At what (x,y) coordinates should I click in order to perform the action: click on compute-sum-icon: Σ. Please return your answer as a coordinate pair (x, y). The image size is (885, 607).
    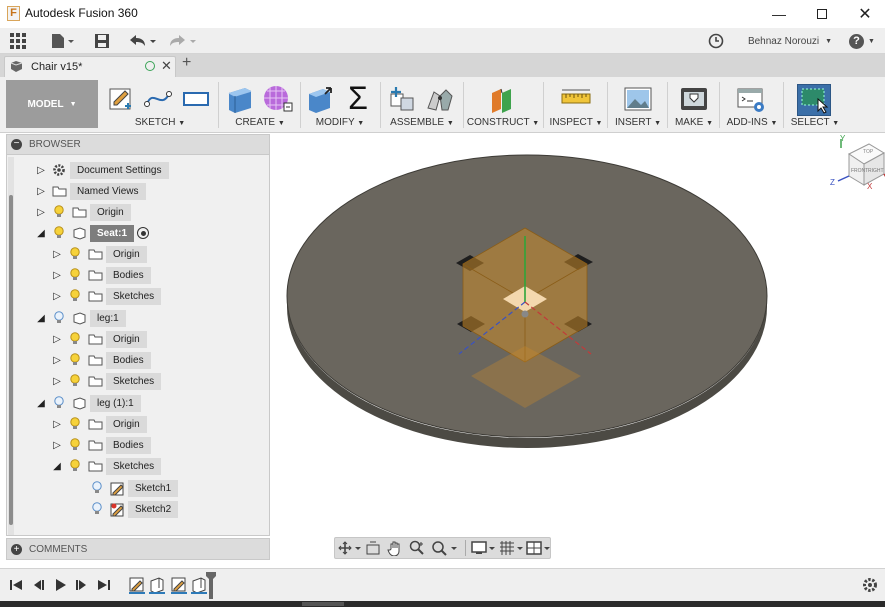
    Looking at the image, I should click on (358, 98).